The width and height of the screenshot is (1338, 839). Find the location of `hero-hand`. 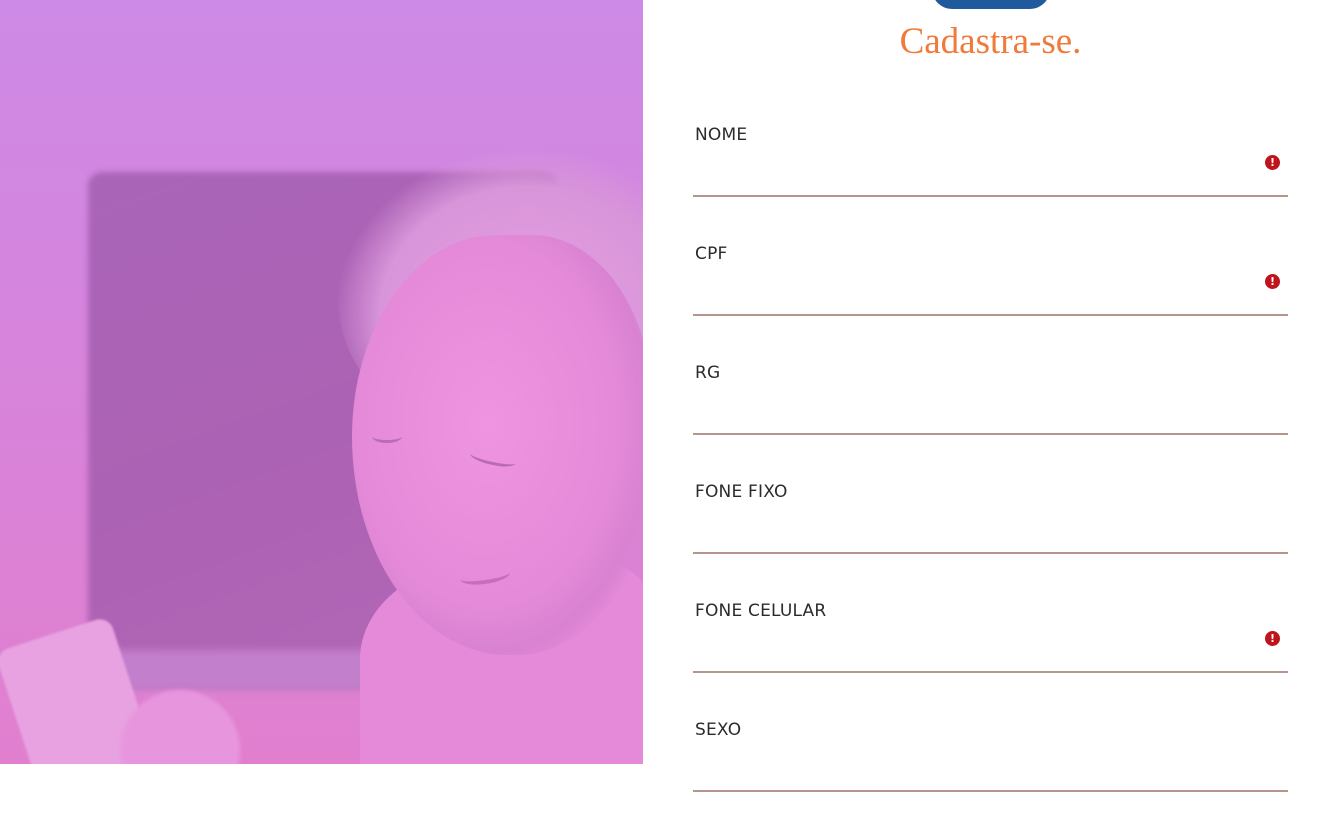

hero-hand is located at coordinates (180, 727).